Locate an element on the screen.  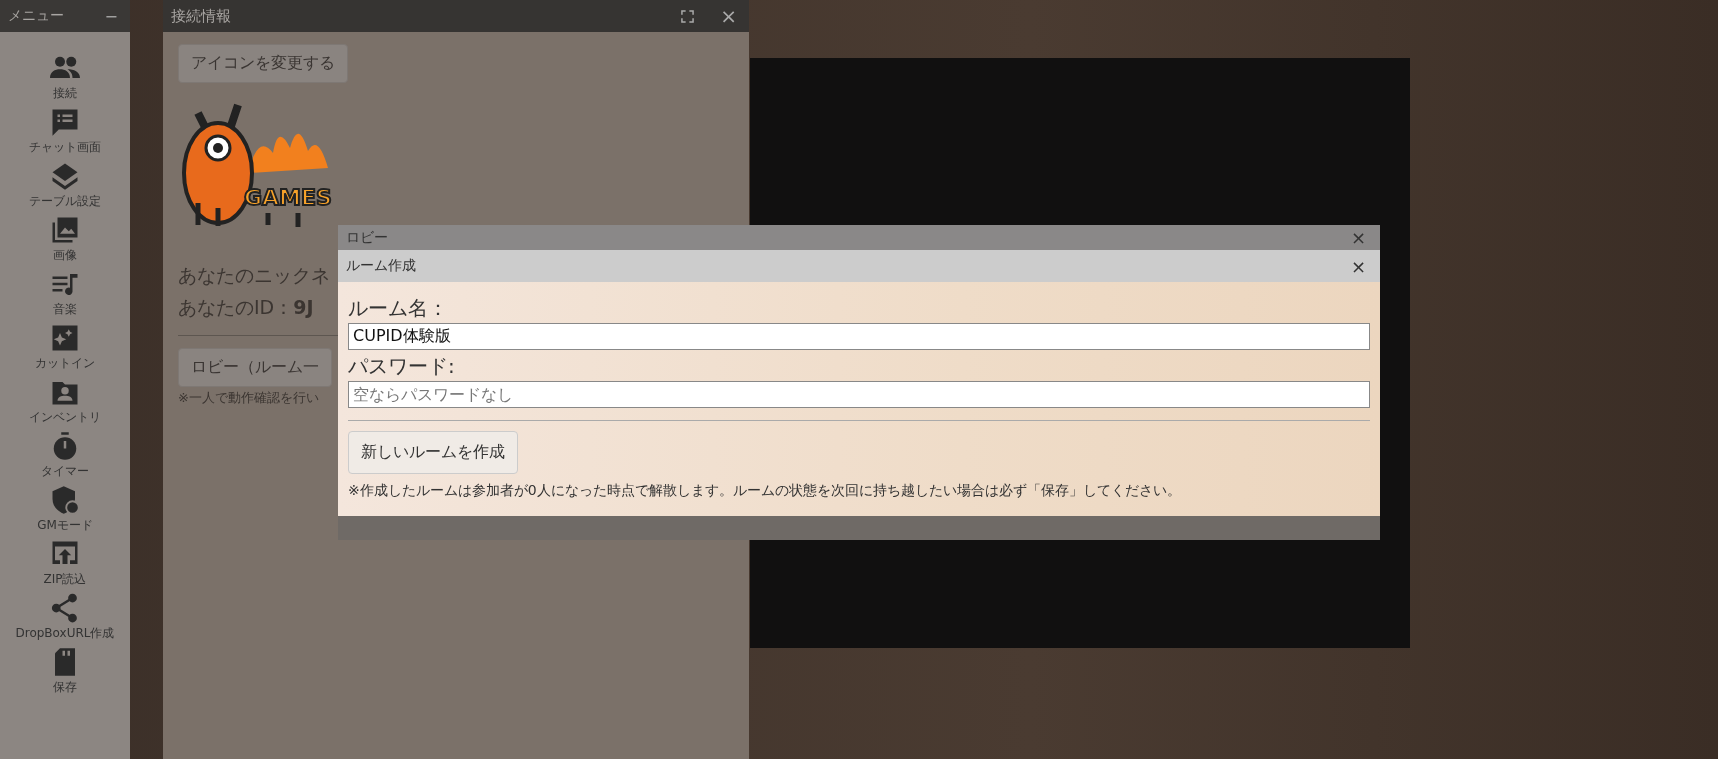
room-name-field: CUPID体験版 is located at coordinates (859, 336).